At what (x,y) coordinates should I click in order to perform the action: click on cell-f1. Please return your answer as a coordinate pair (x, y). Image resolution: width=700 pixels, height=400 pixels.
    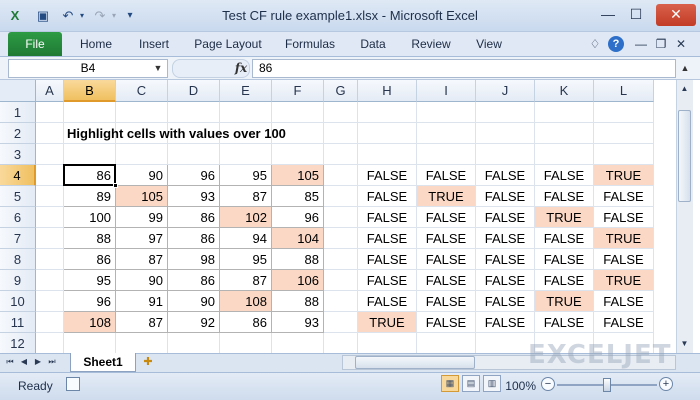
    Looking at the image, I should click on (298, 112).